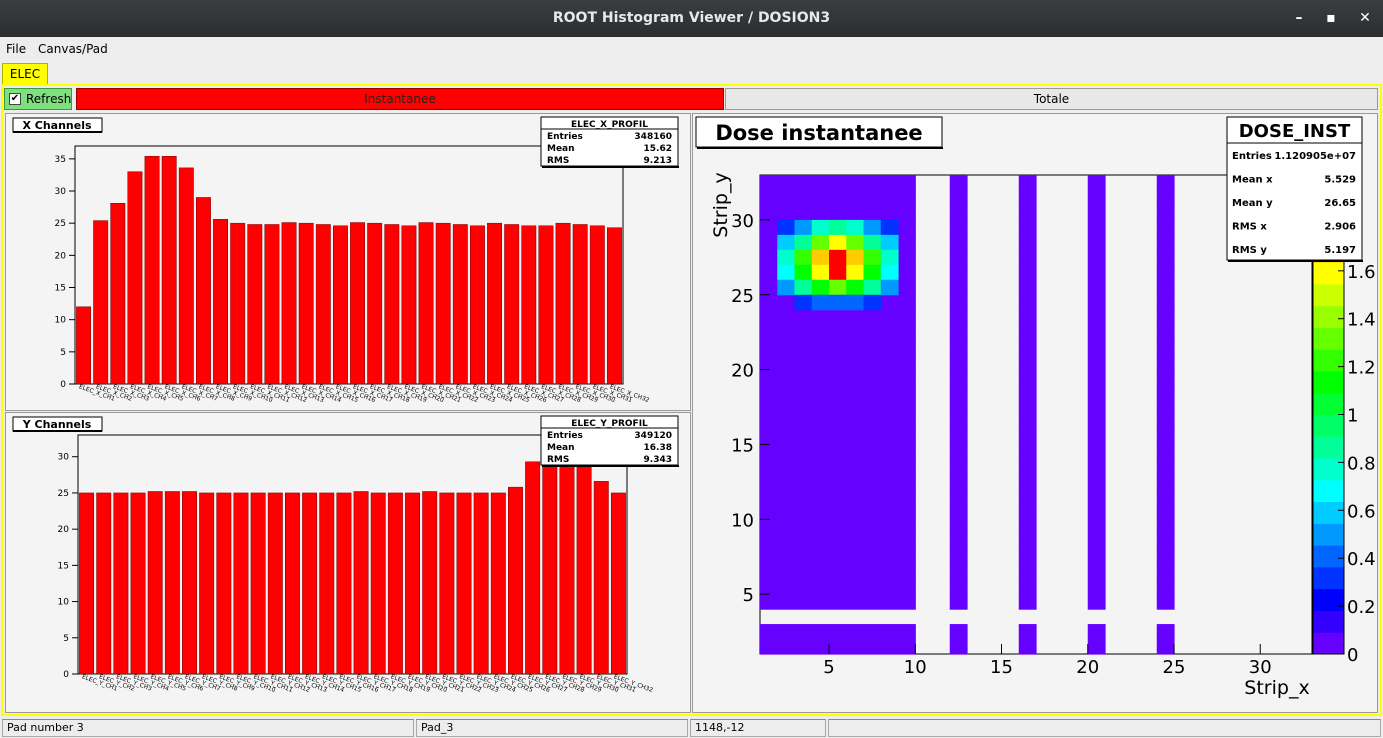 This screenshot has height=738, width=1383. I want to click on y-tick-label: 30, so click(64, 458).